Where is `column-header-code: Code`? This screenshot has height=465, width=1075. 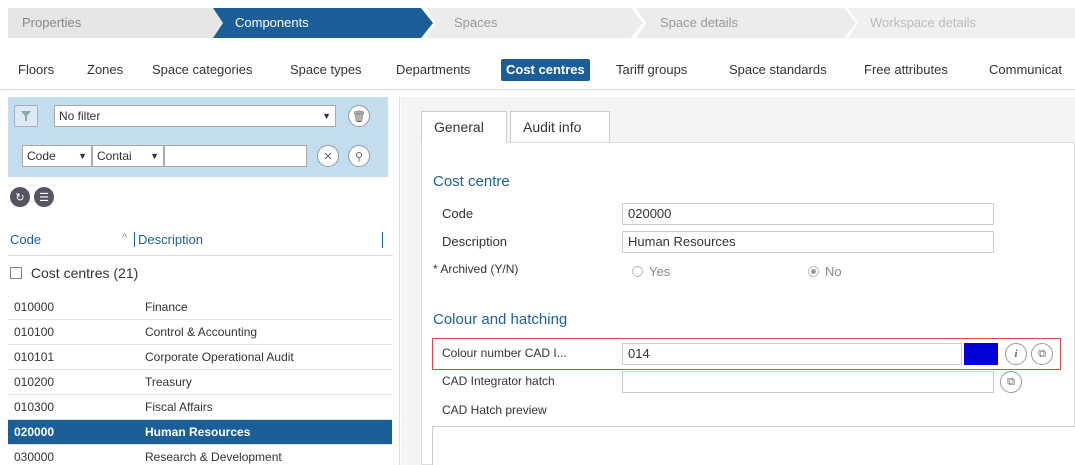
column-header-code: Code is located at coordinates (25, 239).